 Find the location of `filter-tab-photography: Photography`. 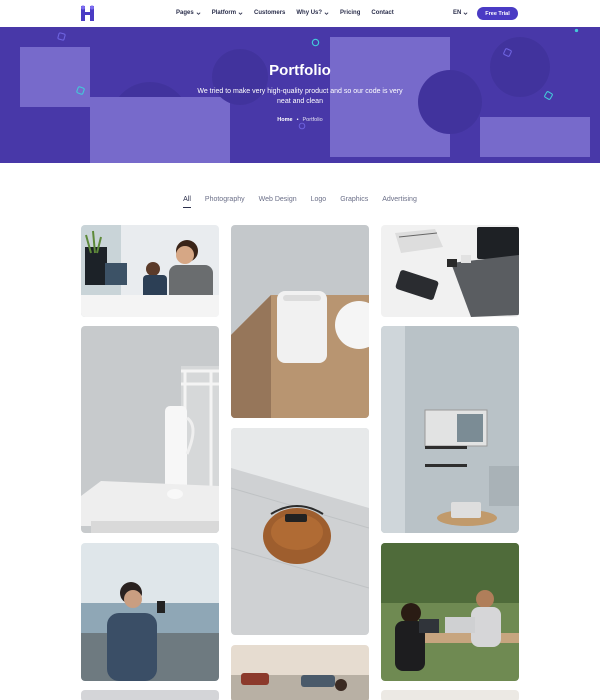

filter-tab-photography: Photography is located at coordinates (225, 202).